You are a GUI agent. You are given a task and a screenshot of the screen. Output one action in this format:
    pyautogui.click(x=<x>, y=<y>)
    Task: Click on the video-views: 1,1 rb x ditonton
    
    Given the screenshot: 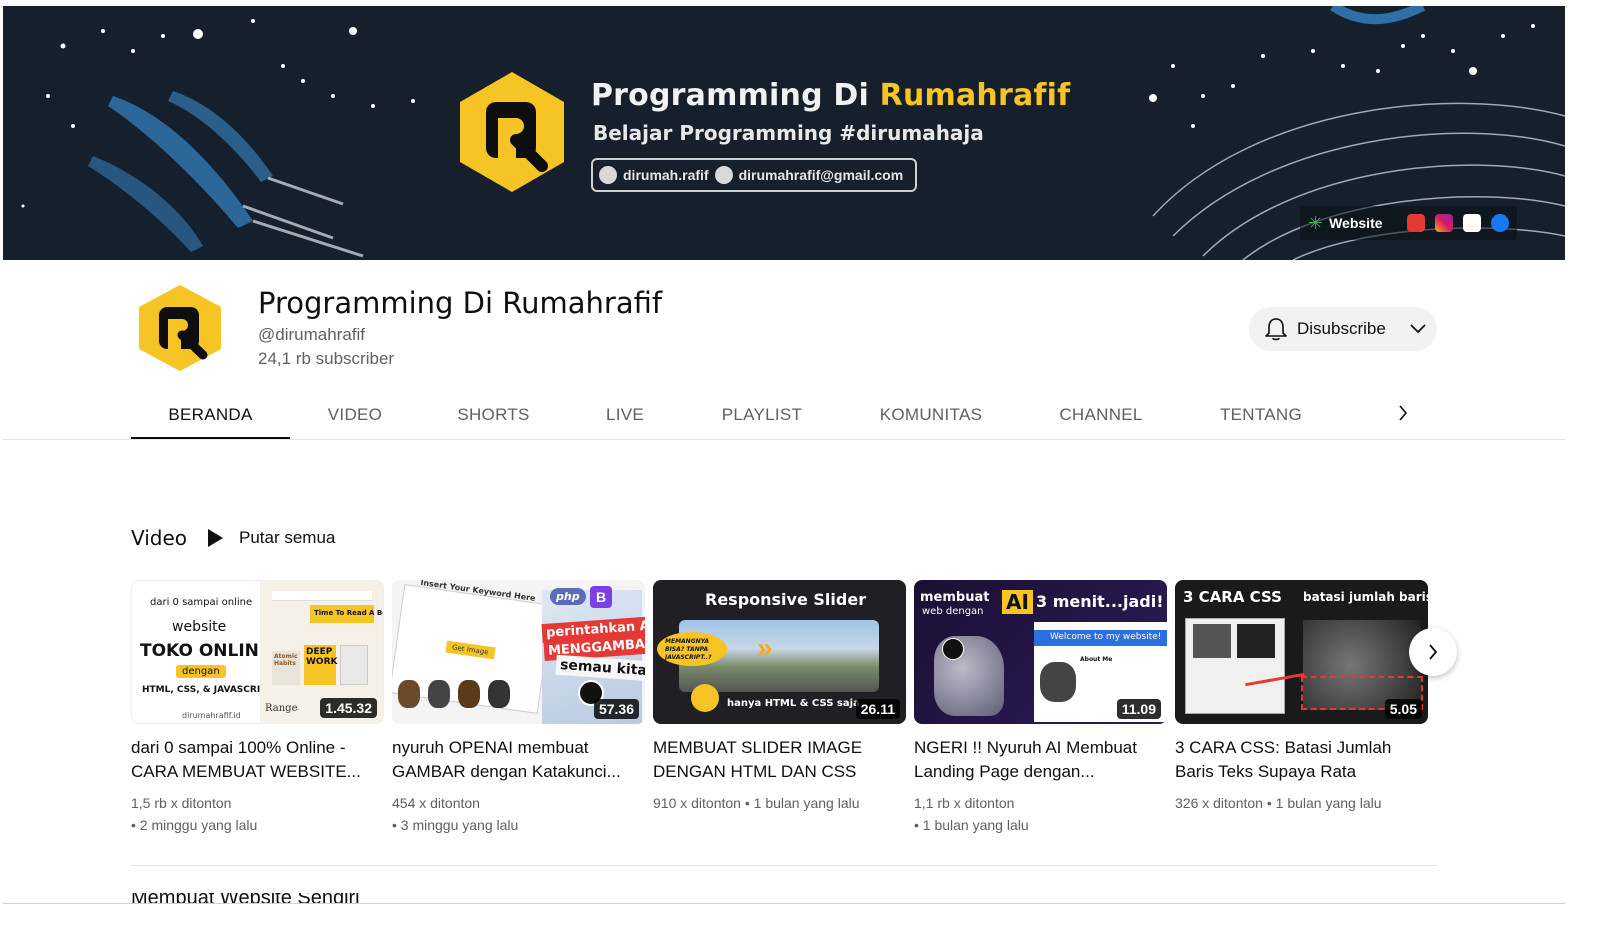 What is the action you would take?
    pyautogui.click(x=964, y=803)
    